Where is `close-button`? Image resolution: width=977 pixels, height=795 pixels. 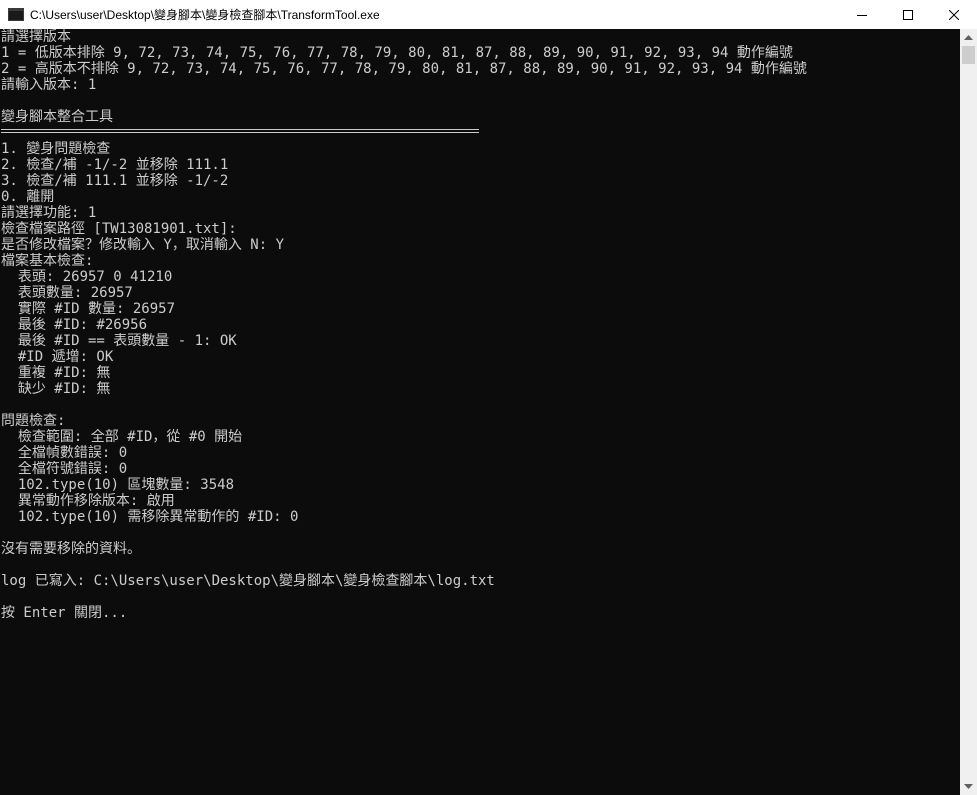 close-button is located at coordinates (954, 14).